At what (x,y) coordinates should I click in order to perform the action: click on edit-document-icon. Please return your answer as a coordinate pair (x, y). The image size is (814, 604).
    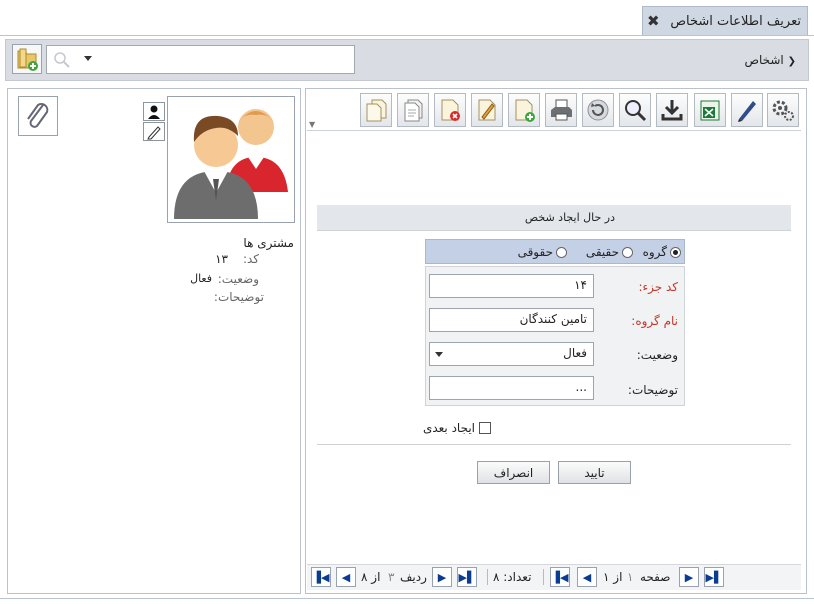
    Looking at the image, I should click on (487, 110).